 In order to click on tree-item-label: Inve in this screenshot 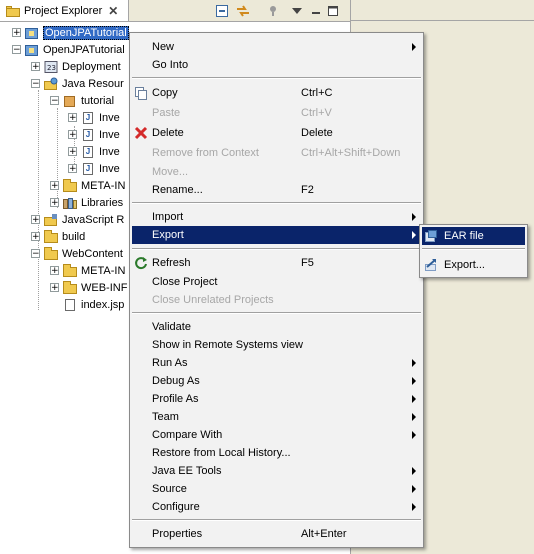, I will do `click(109, 151)`.